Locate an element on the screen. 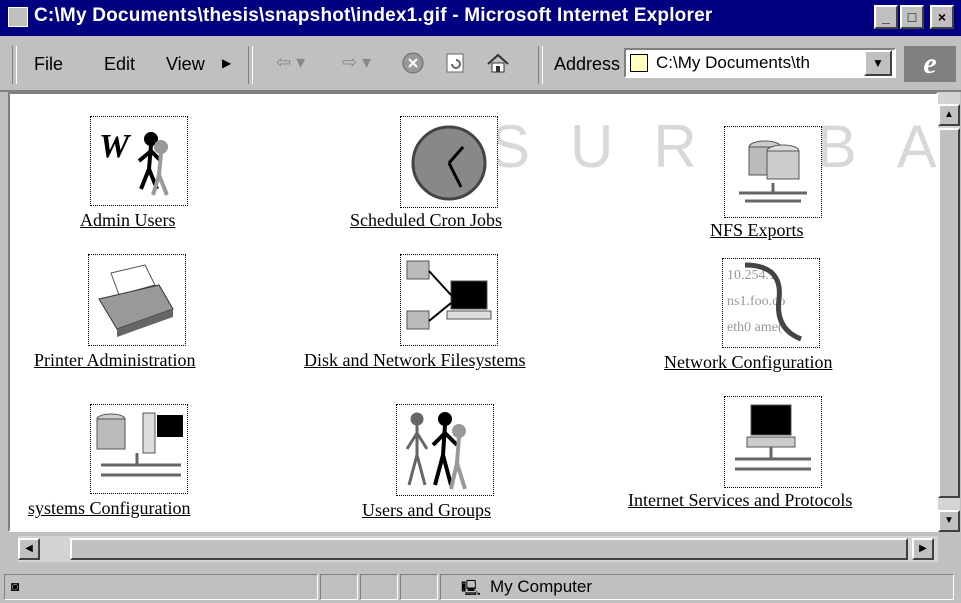  back-icon: ⇦ ▾ is located at coordinates (290, 62).